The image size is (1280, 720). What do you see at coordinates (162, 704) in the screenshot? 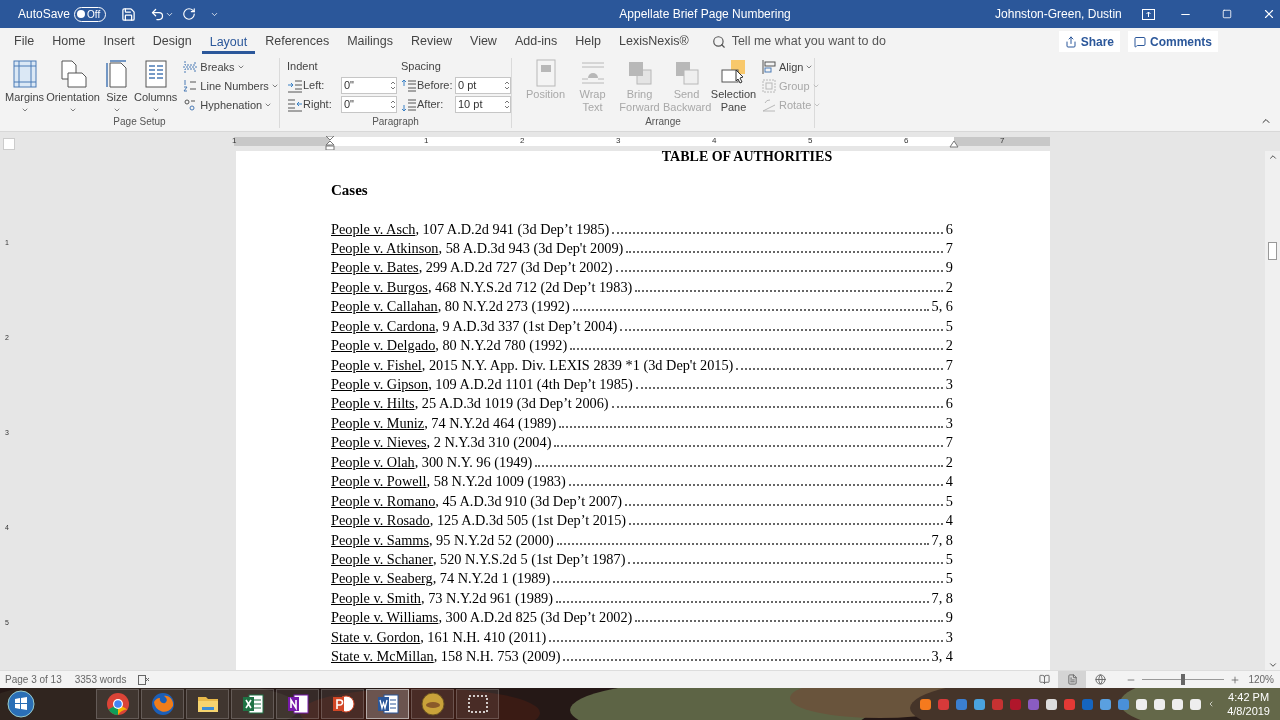
I see `firefox-icon` at bounding box center [162, 704].